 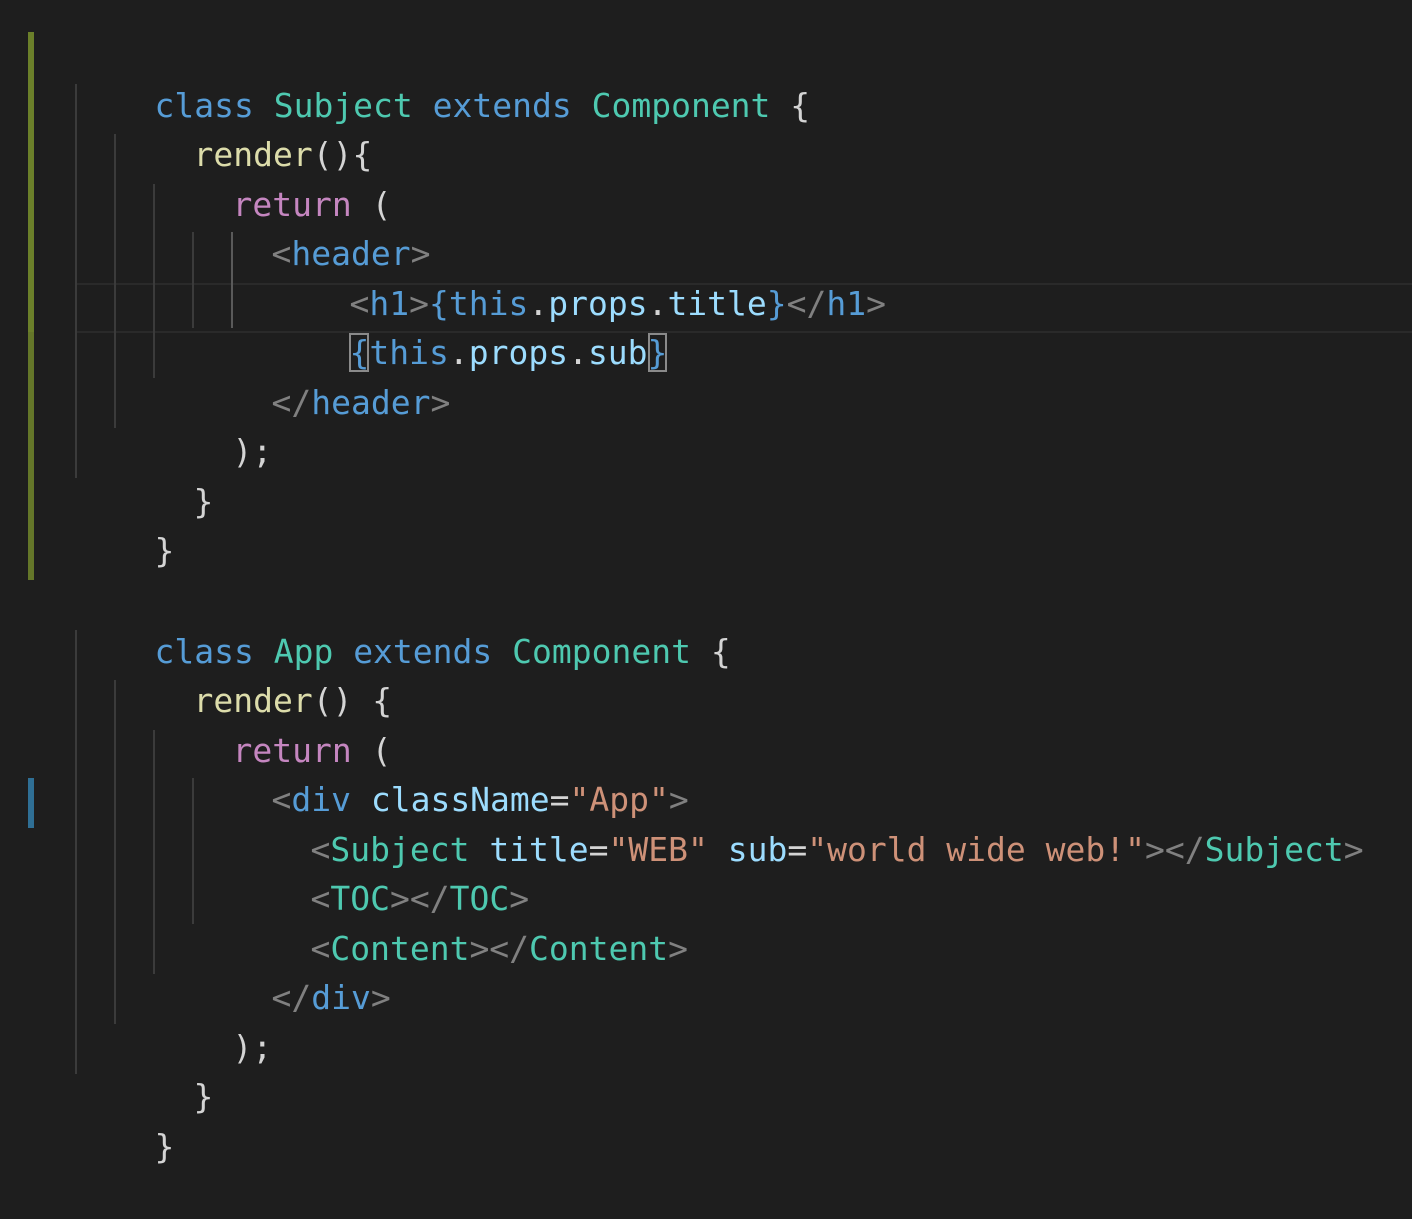 I want to click on jsx-brace: }, so click(x=776, y=303).